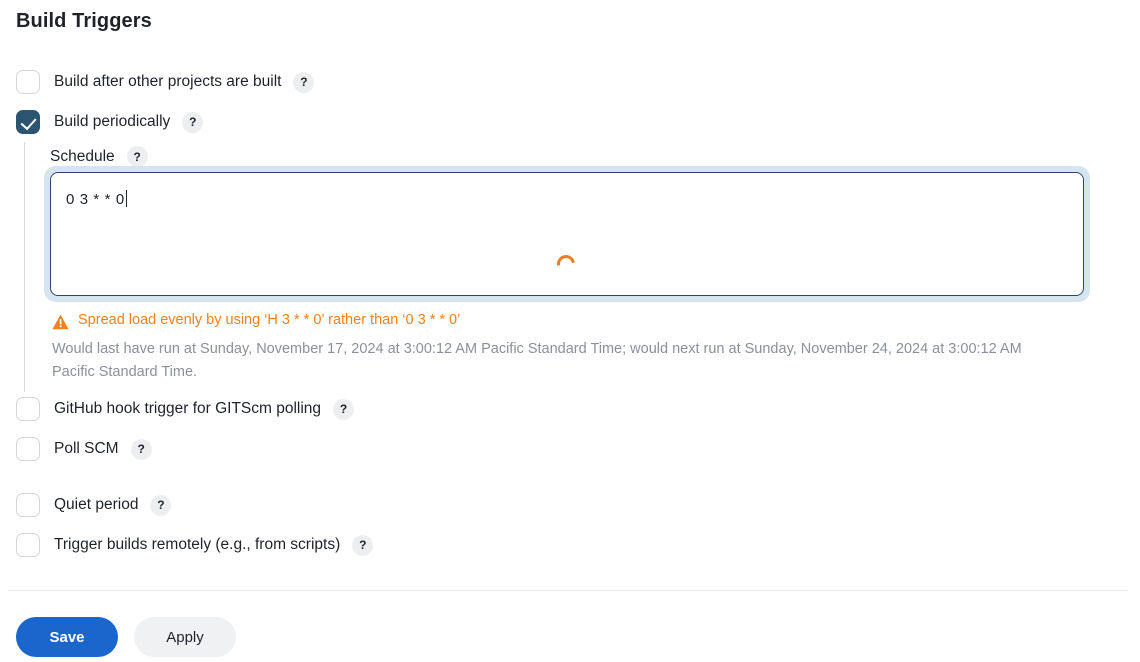 The height and width of the screenshot is (662, 1140). What do you see at coordinates (28, 122) in the screenshot?
I see `checkbox-build-periodically` at bounding box center [28, 122].